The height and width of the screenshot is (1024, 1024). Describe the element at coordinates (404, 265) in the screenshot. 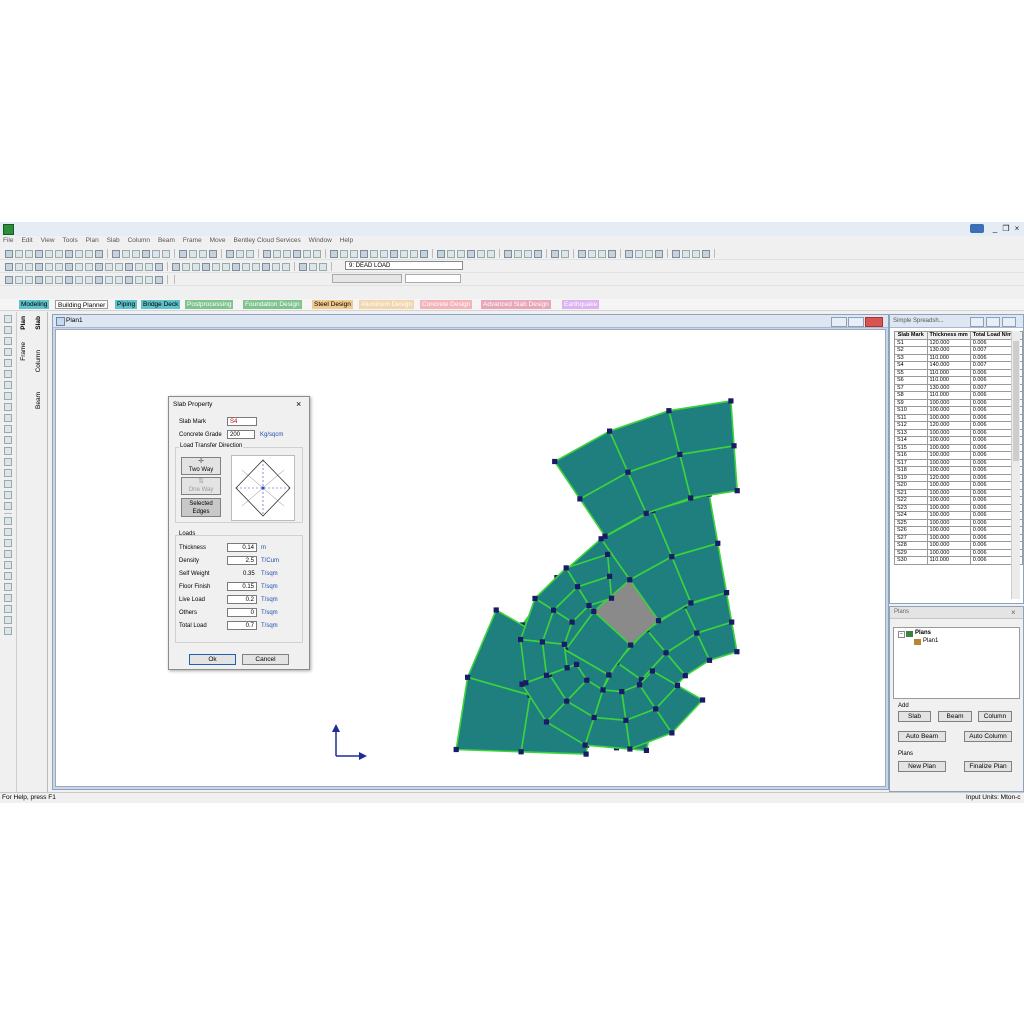

I see `load-case-select: 9: DEAD LOAD` at that location.